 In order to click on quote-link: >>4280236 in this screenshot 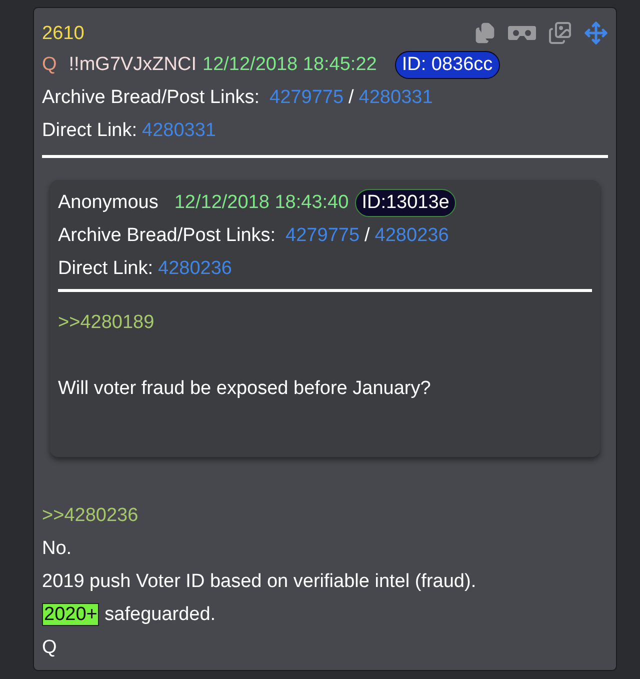, I will do `click(90, 515)`.